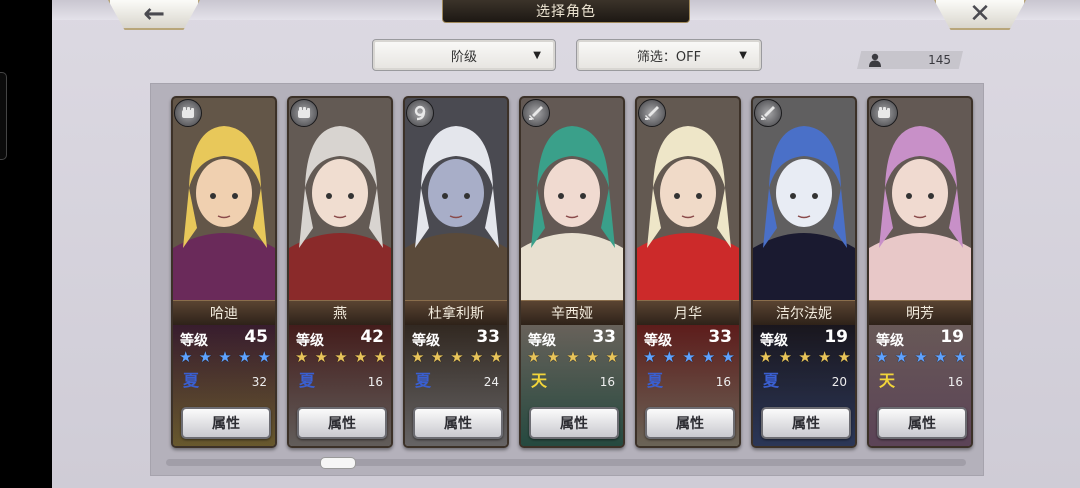 The width and height of the screenshot is (1080, 488). Describe the element at coordinates (980, 14) in the screenshot. I see `close-x-icon: ✕` at that location.